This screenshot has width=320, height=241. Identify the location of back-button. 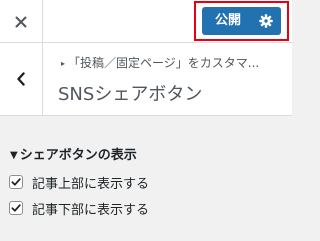
(21, 79).